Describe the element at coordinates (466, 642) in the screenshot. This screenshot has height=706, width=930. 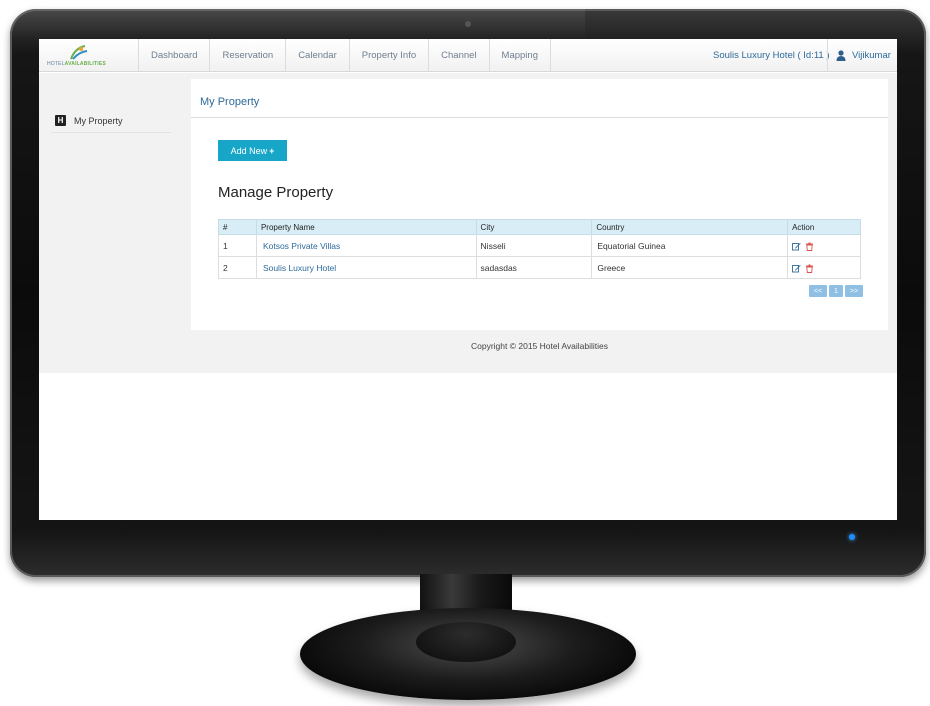
I see `monitor-base-top` at that location.